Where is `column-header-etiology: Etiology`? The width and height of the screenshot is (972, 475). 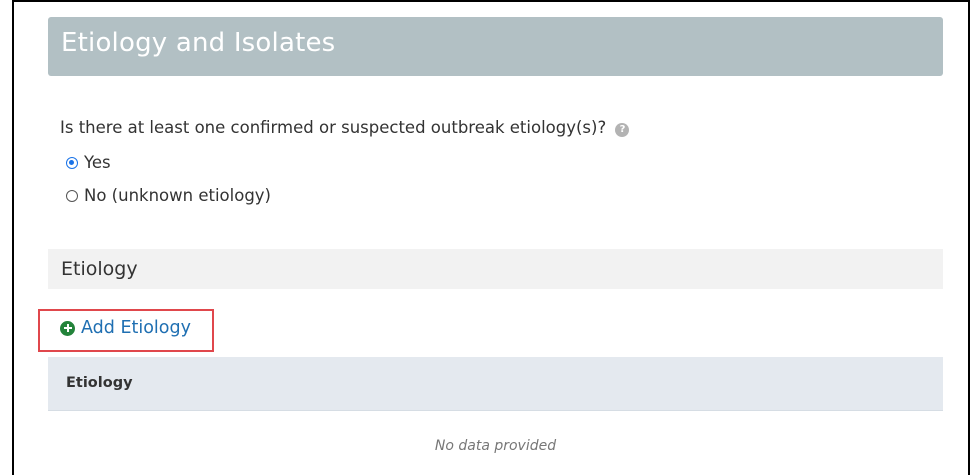
column-header-etiology: Etiology is located at coordinates (99, 383).